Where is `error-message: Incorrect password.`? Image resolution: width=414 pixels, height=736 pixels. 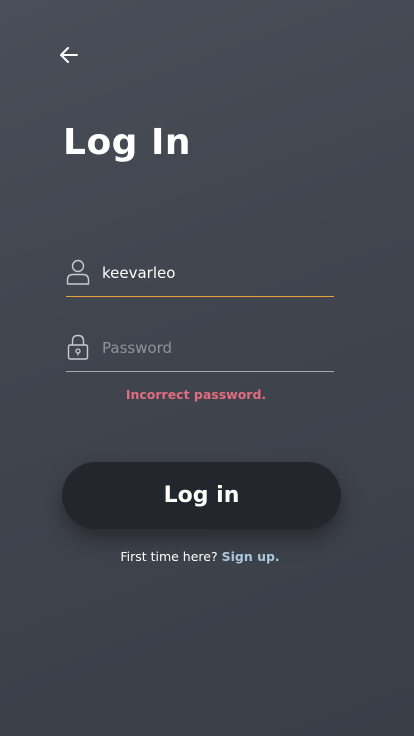
error-message: Incorrect password. is located at coordinates (196, 394).